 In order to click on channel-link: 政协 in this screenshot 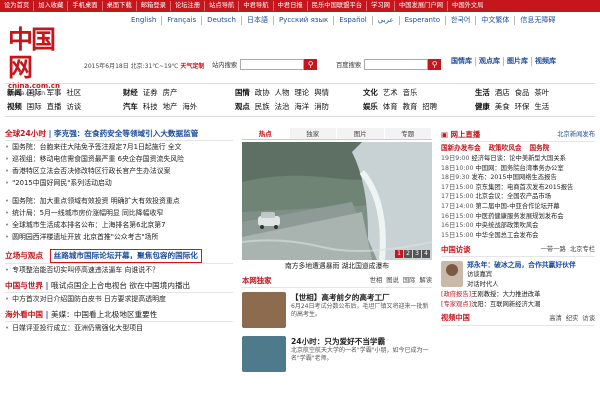, I will do `click(262, 93)`.